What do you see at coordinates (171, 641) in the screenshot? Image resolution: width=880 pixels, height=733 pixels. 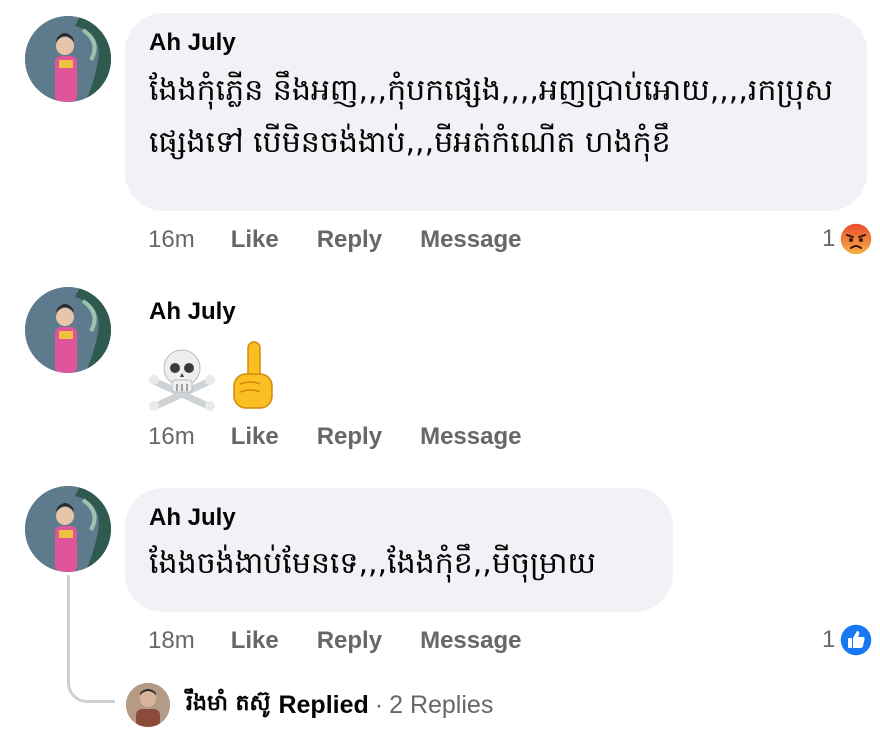 I see `comment-timestamp: 18m` at bounding box center [171, 641].